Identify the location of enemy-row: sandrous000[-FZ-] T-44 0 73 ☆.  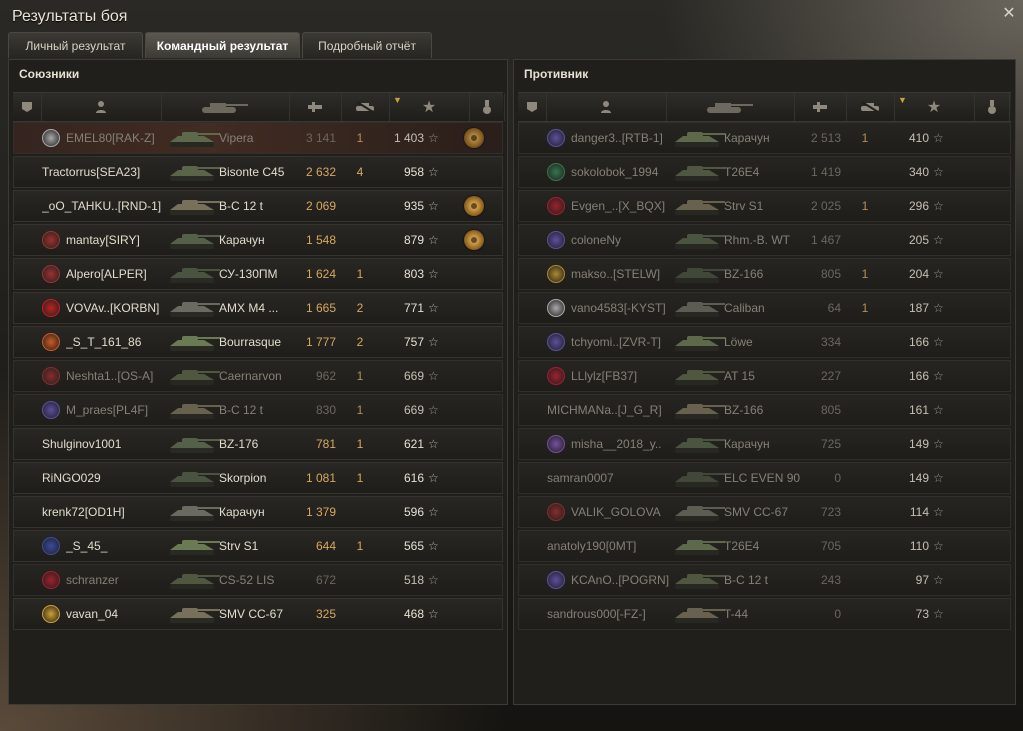
(764, 614).